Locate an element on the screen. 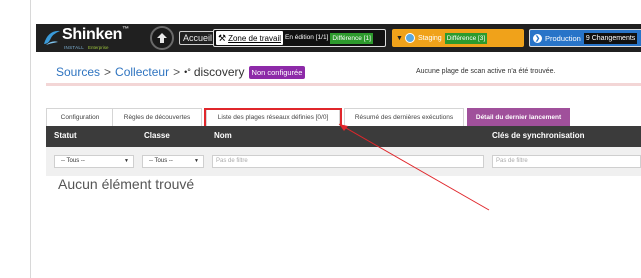  annotation-arrow is located at coordinates (414, 167).